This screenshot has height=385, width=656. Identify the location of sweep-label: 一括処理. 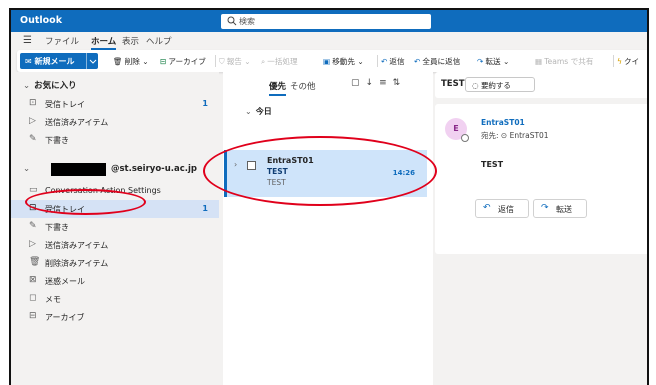
(282, 61).